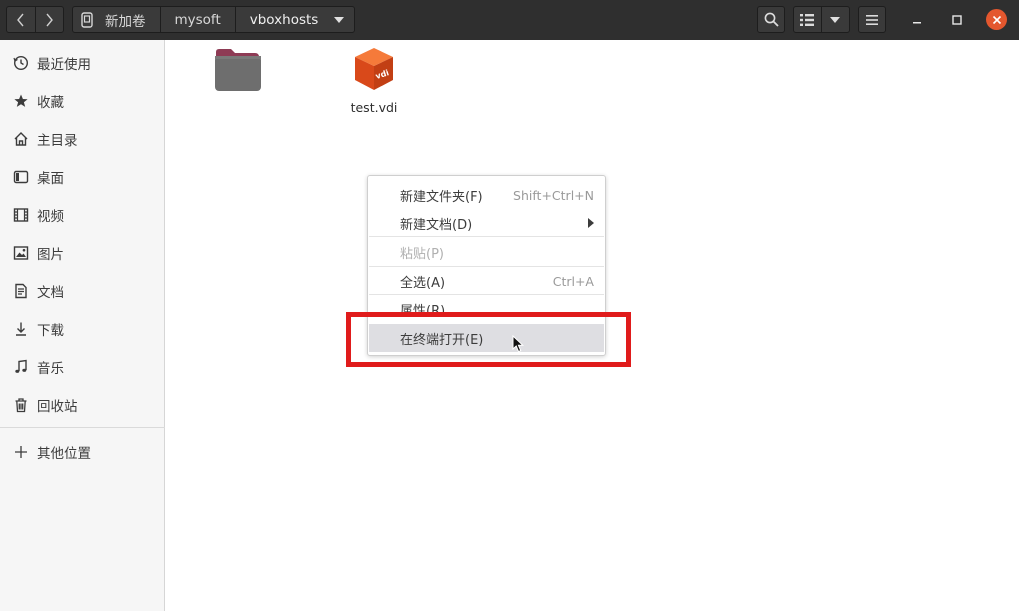  What do you see at coordinates (486, 252) in the screenshot?
I see `menu-item-paste: 粘贴(P)` at bounding box center [486, 252].